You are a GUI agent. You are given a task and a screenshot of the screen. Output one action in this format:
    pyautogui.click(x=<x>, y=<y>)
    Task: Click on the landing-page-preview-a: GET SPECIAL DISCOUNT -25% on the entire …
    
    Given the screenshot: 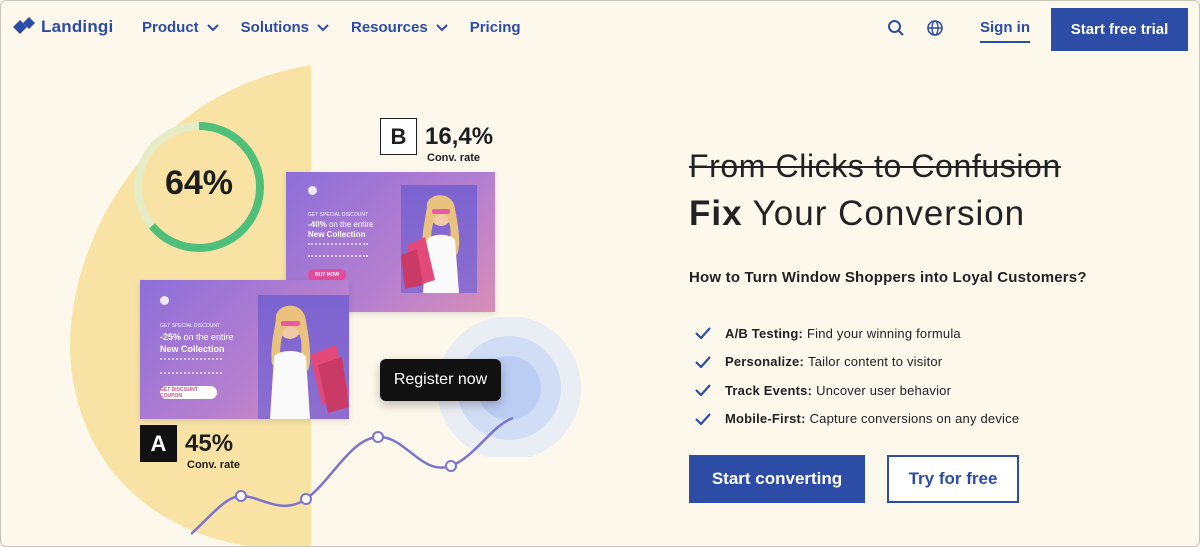 What is the action you would take?
    pyautogui.click(x=244, y=349)
    